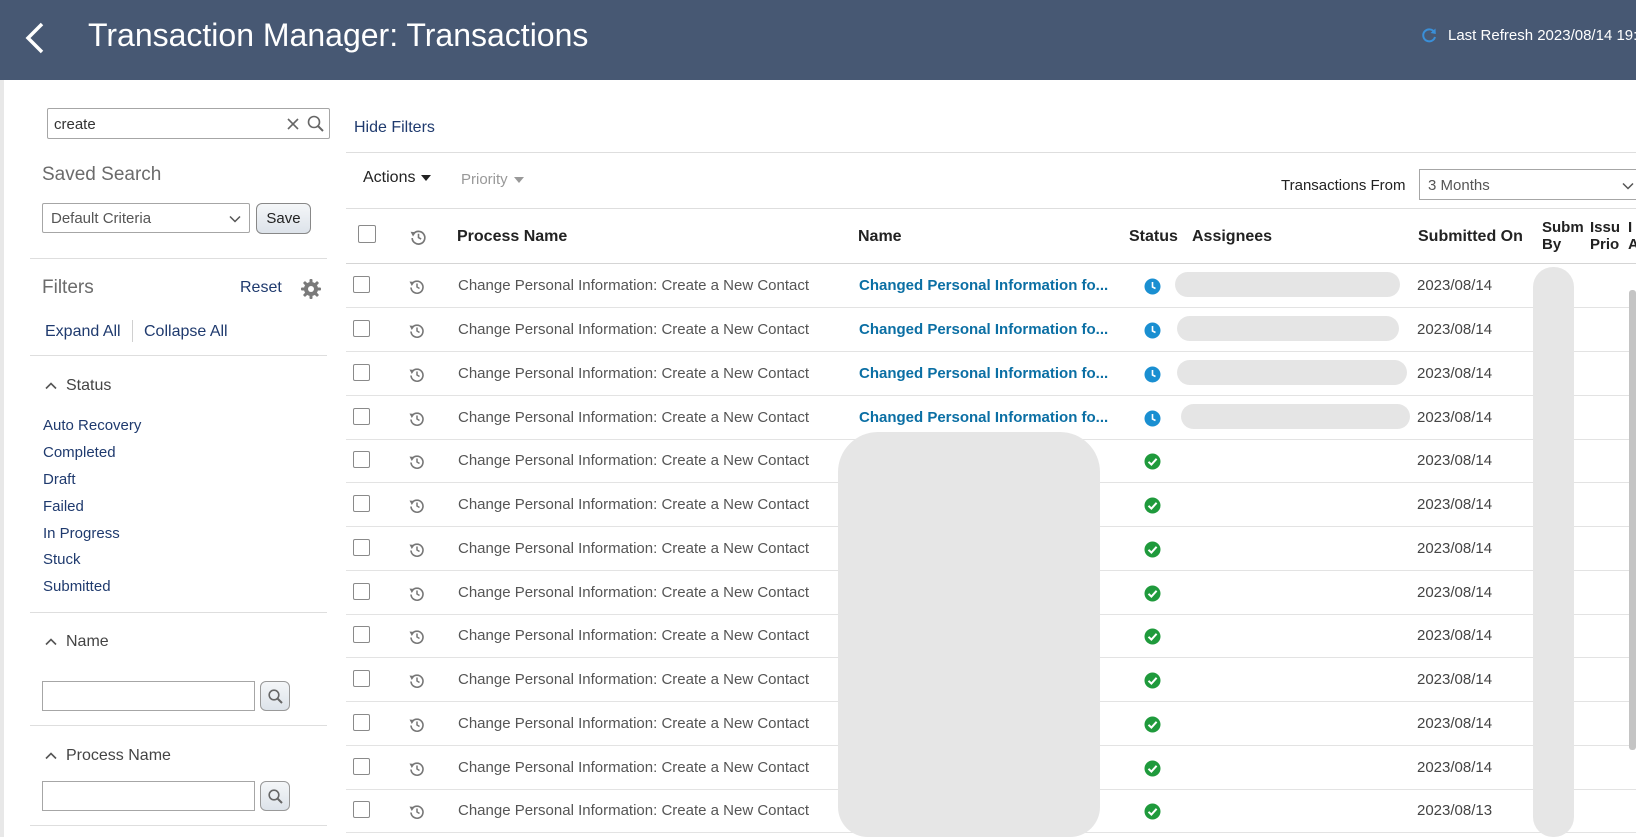 The width and height of the screenshot is (1636, 837). What do you see at coordinates (275, 696) in the screenshot?
I see `name-filter-search-button` at bounding box center [275, 696].